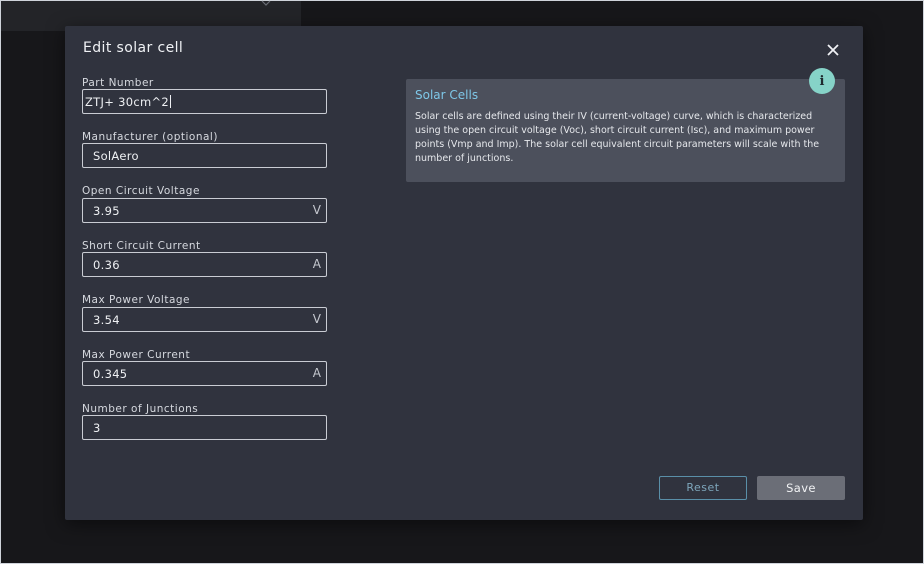 This screenshot has width=924, height=564. What do you see at coordinates (204, 155) in the screenshot?
I see `manufacturer-input: SolAero` at bounding box center [204, 155].